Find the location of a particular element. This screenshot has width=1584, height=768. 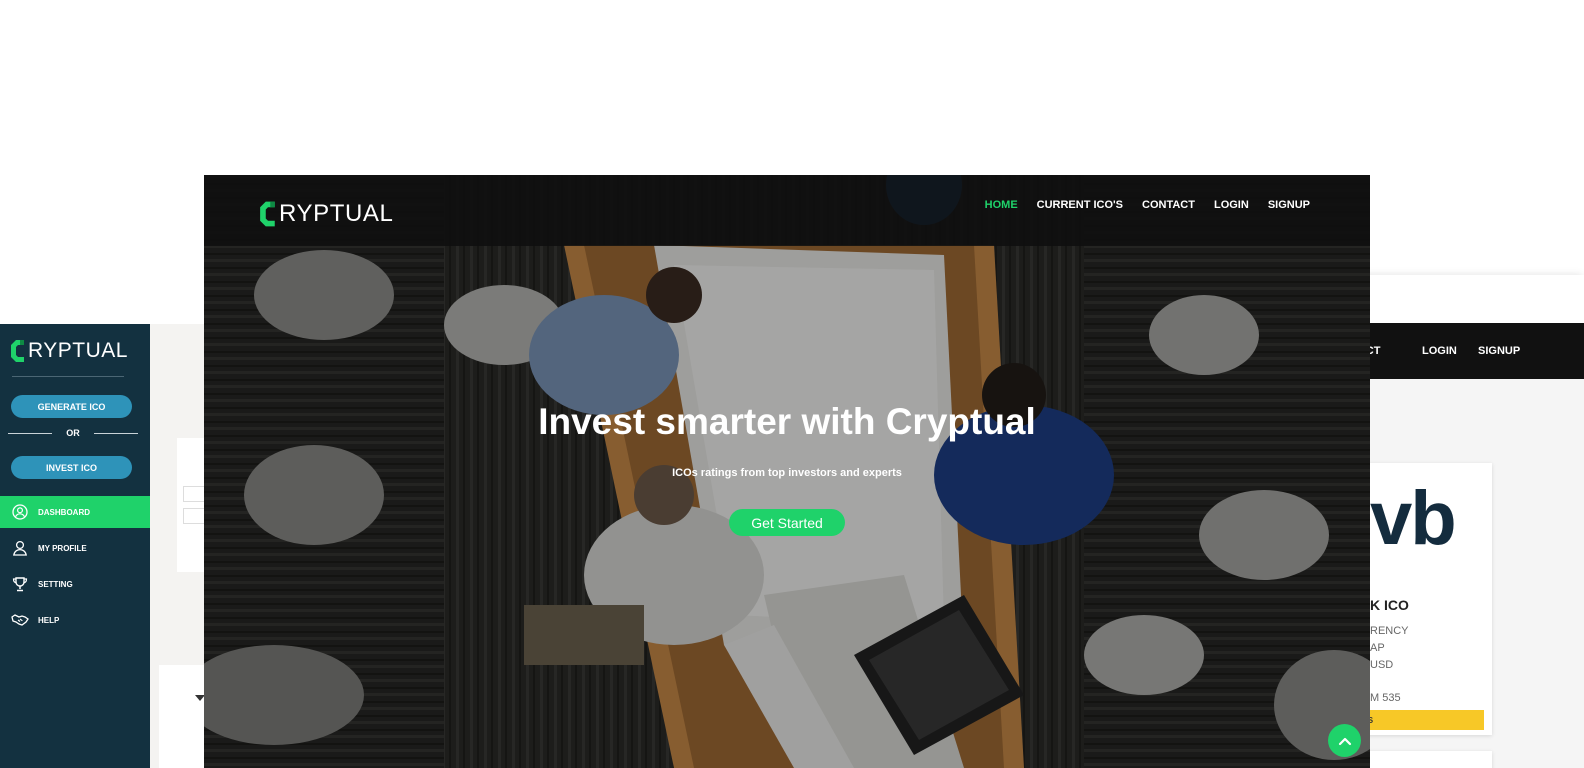

handshake-icon is located at coordinates (20, 620).